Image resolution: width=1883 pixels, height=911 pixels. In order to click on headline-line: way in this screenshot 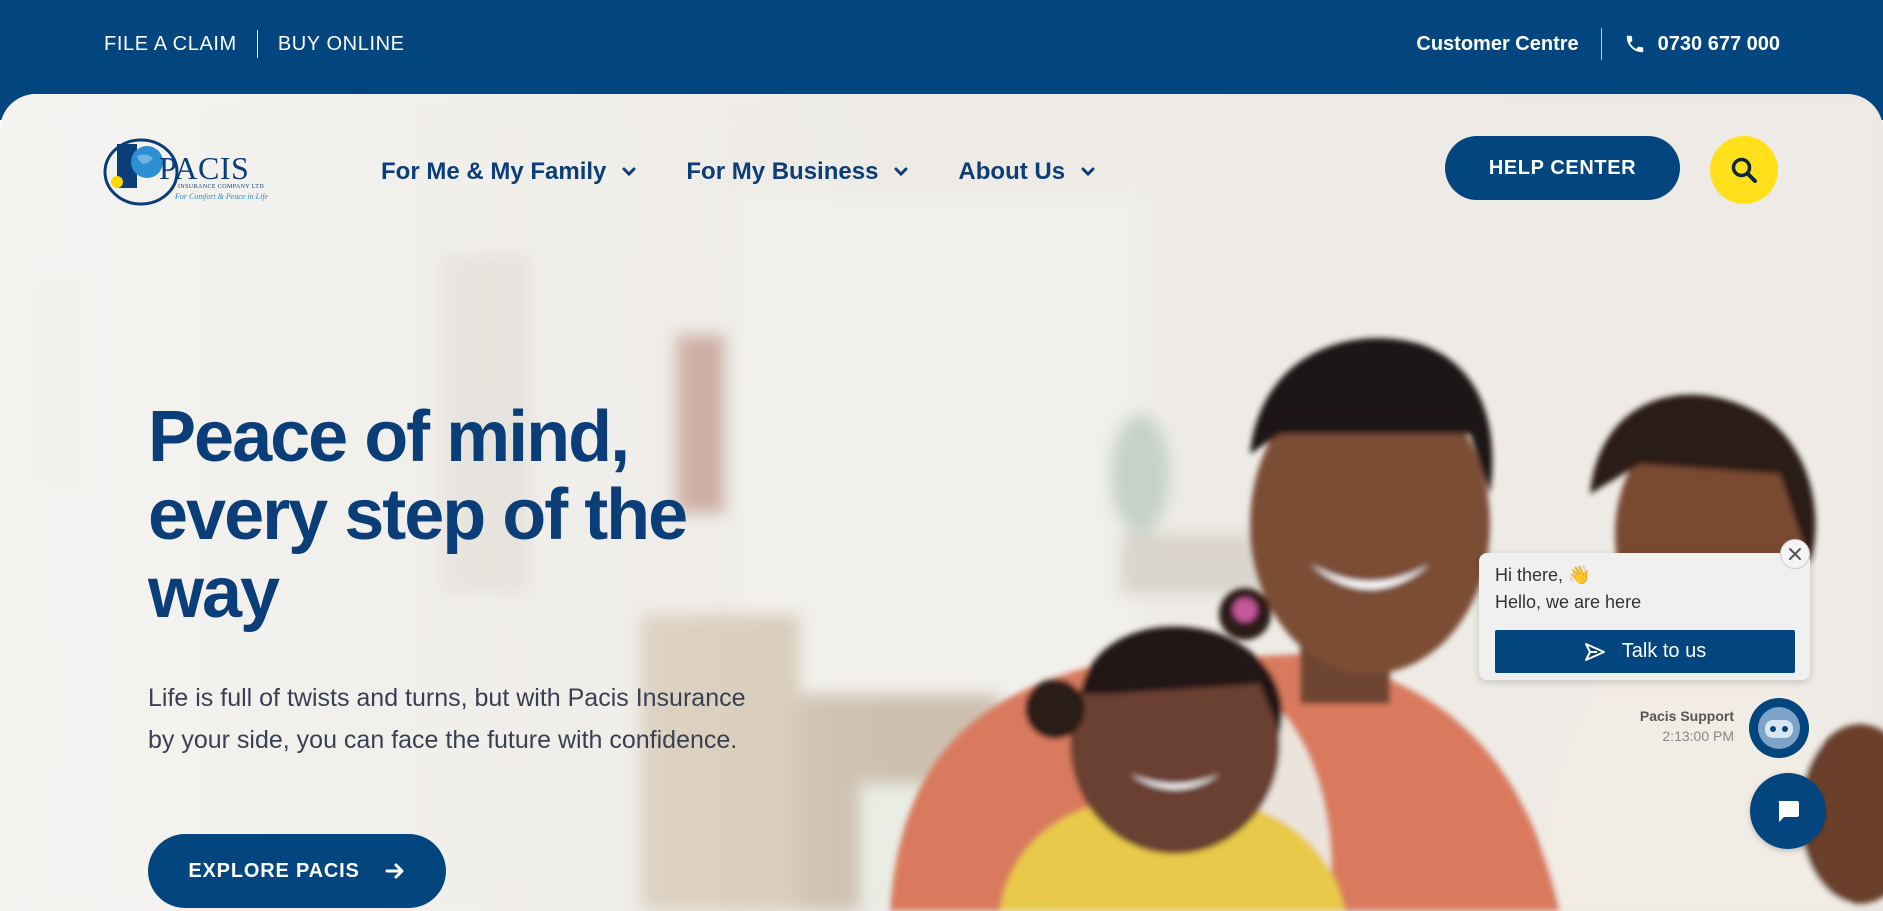, I will do `click(214, 593)`.